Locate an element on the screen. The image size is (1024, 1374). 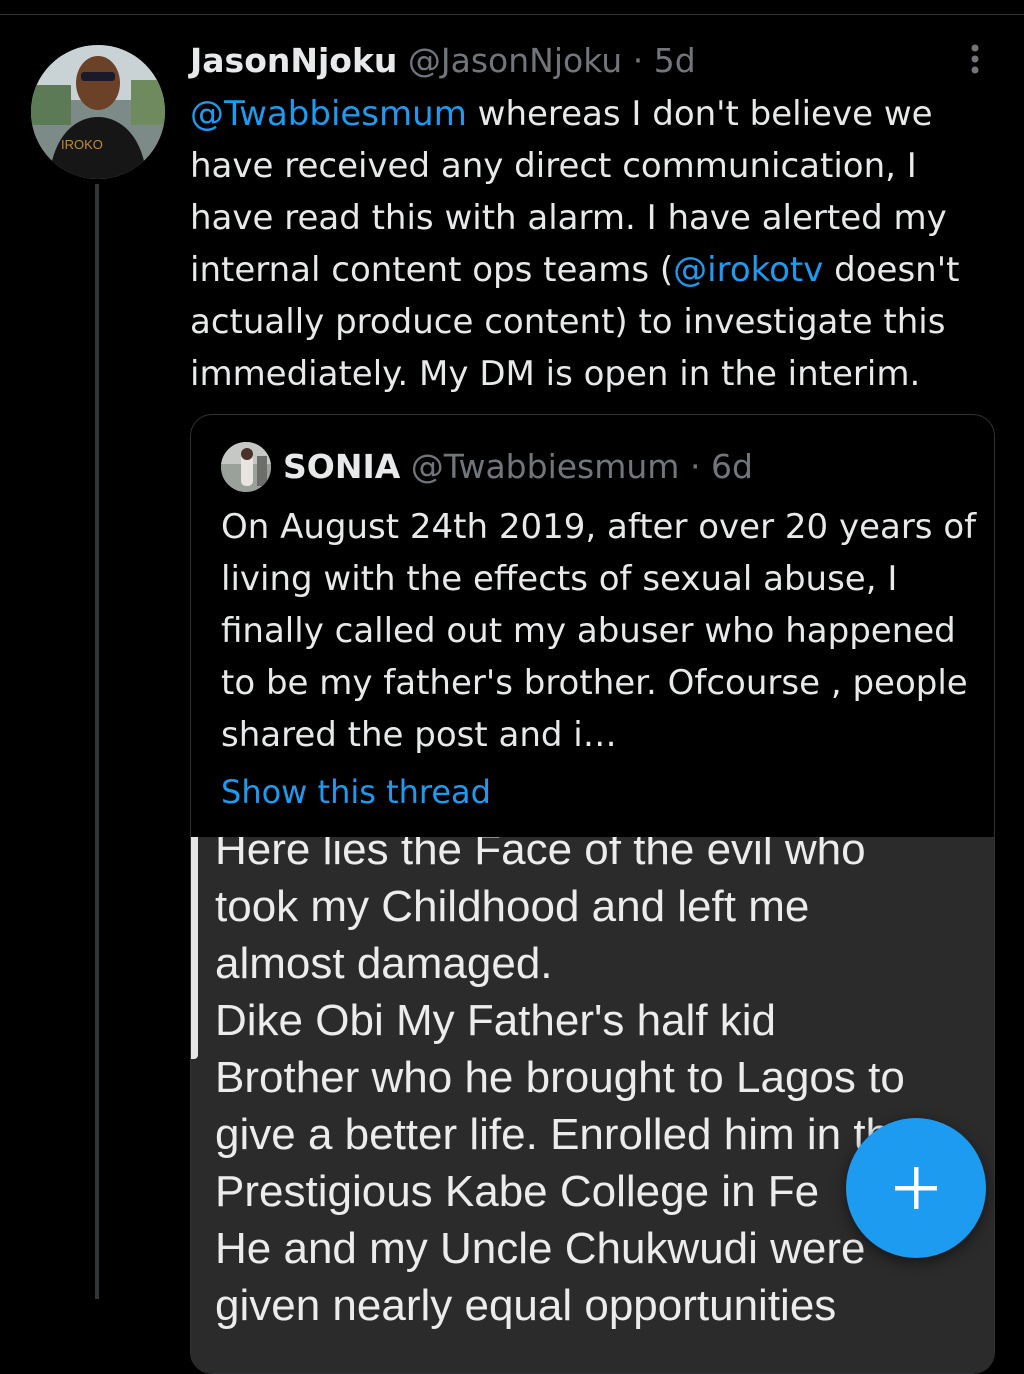
mention-link: @Twabbiesmum is located at coordinates (328, 114).